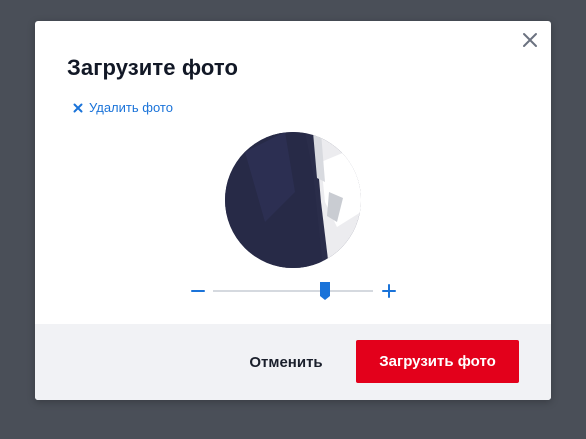 The width and height of the screenshot is (586, 439). I want to click on zoom-slider-thumb, so click(325, 291).